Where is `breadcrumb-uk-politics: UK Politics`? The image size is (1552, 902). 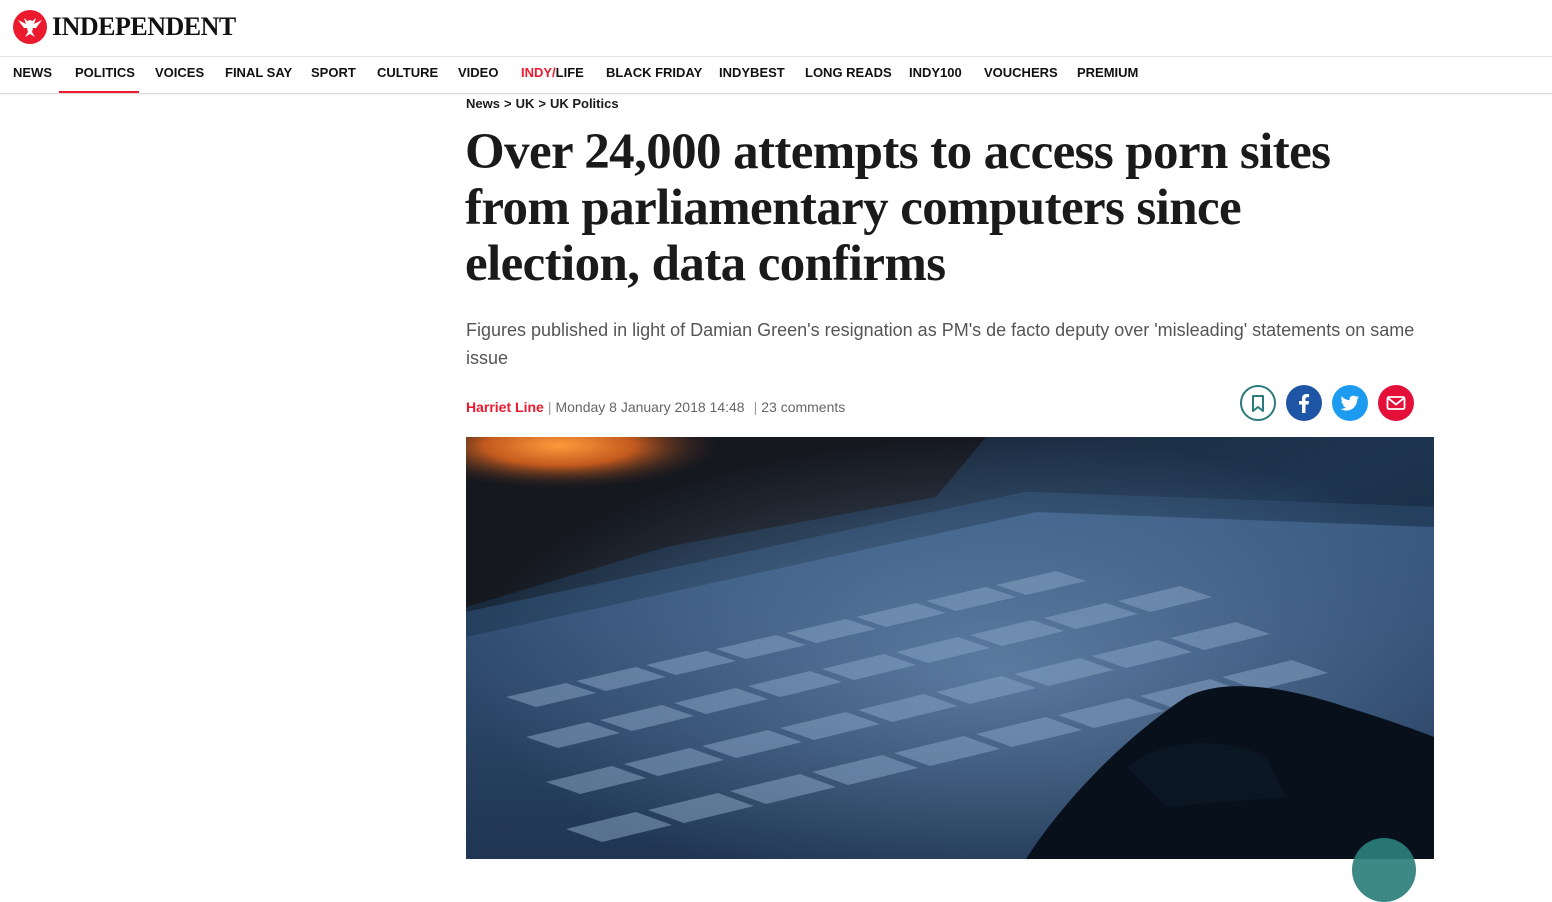
breadcrumb-uk-politics: UK Politics is located at coordinates (584, 103).